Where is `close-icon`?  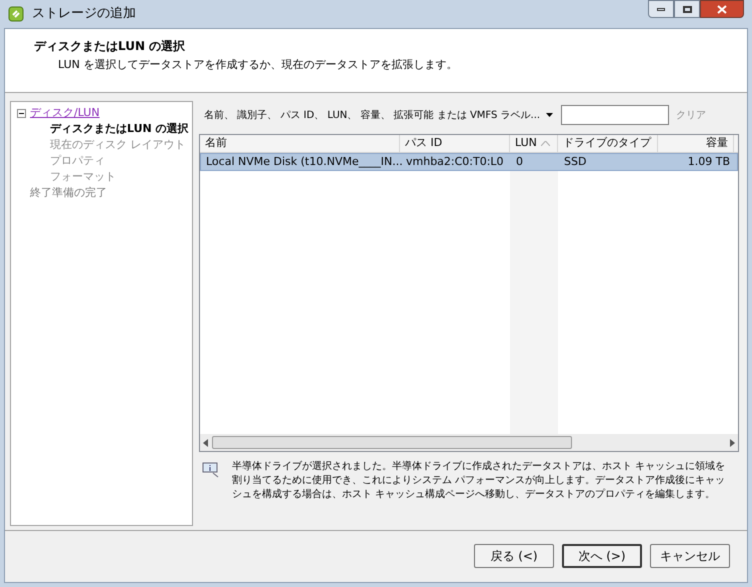
close-icon is located at coordinates (722, 9).